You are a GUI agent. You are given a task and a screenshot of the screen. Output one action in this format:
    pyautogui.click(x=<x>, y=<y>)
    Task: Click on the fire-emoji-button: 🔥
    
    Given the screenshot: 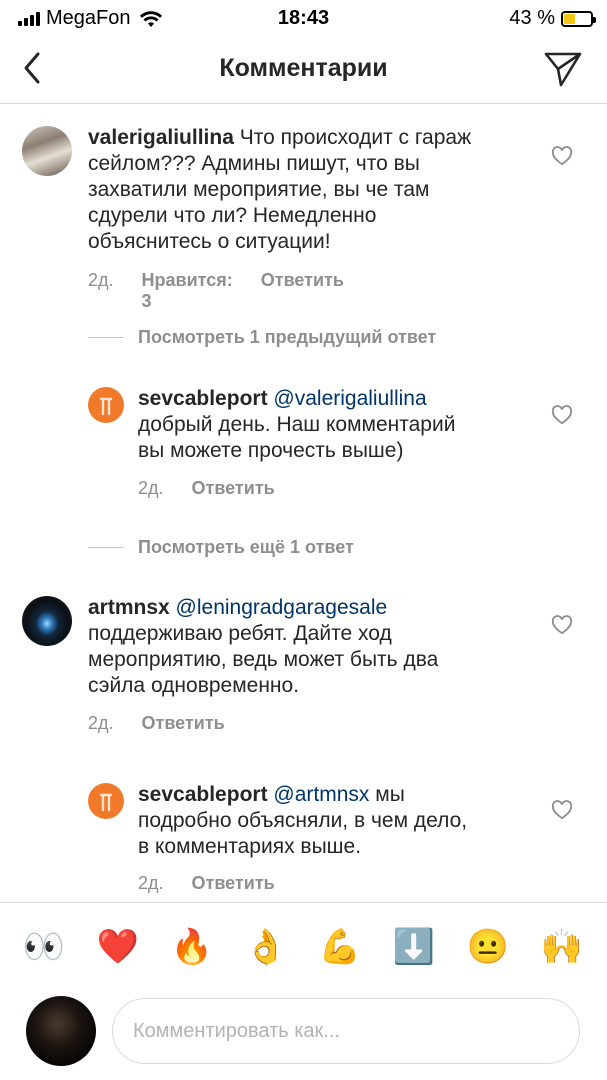 What is the action you would take?
    pyautogui.click(x=192, y=947)
    